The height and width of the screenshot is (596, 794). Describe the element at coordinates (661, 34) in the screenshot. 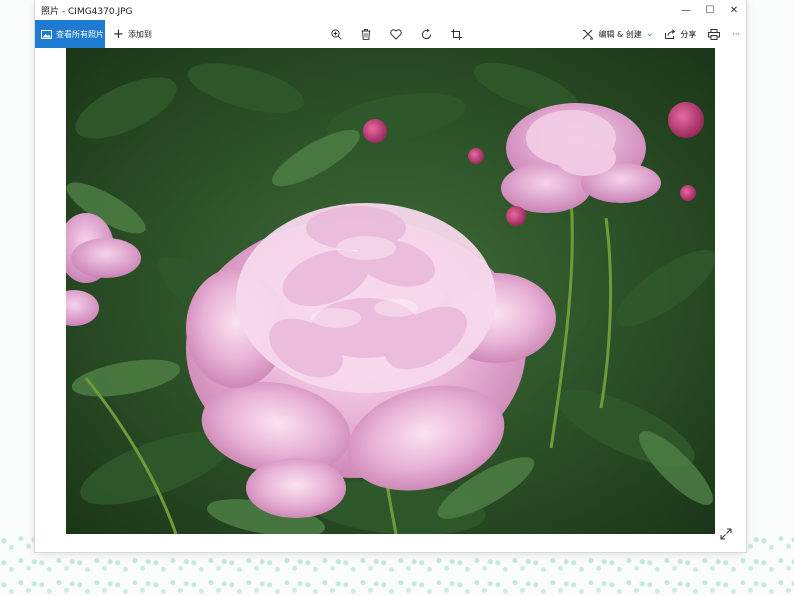

I see `right-tools: 编辑 & 创建 ⌄ 分享 ···` at that location.